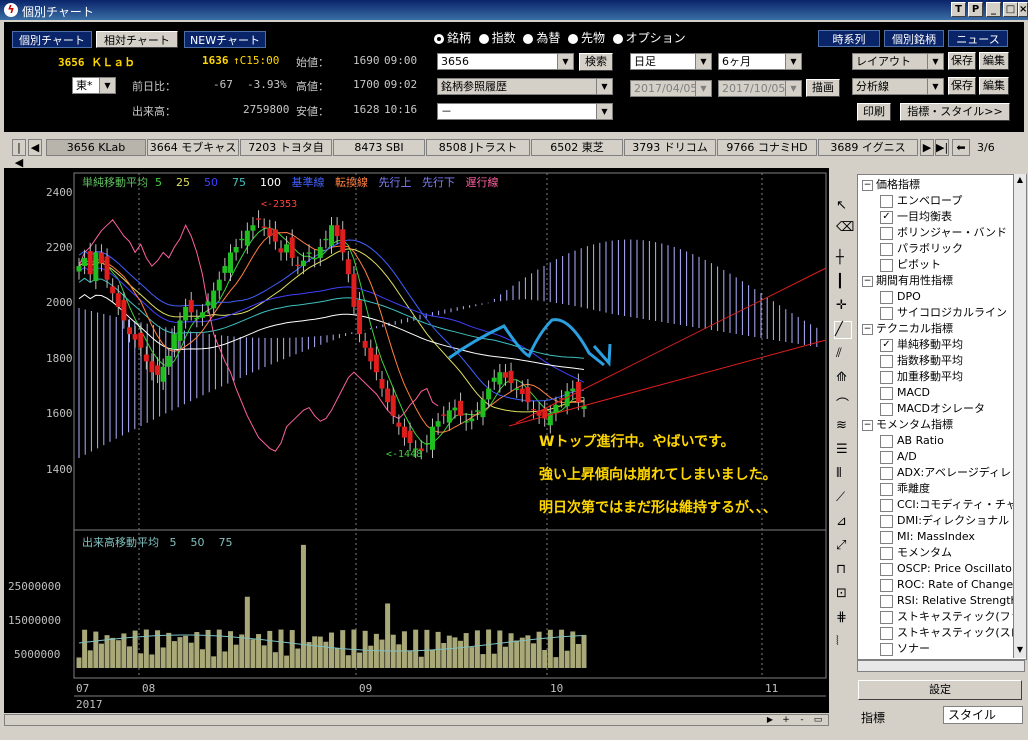 Image resolution: width=1028 pixels, height=740 pixels. What do you see at coordinates (770, 720) in the screenshot?
I see `scroll-right-icon: ▶` at bounding box center [770, 720].